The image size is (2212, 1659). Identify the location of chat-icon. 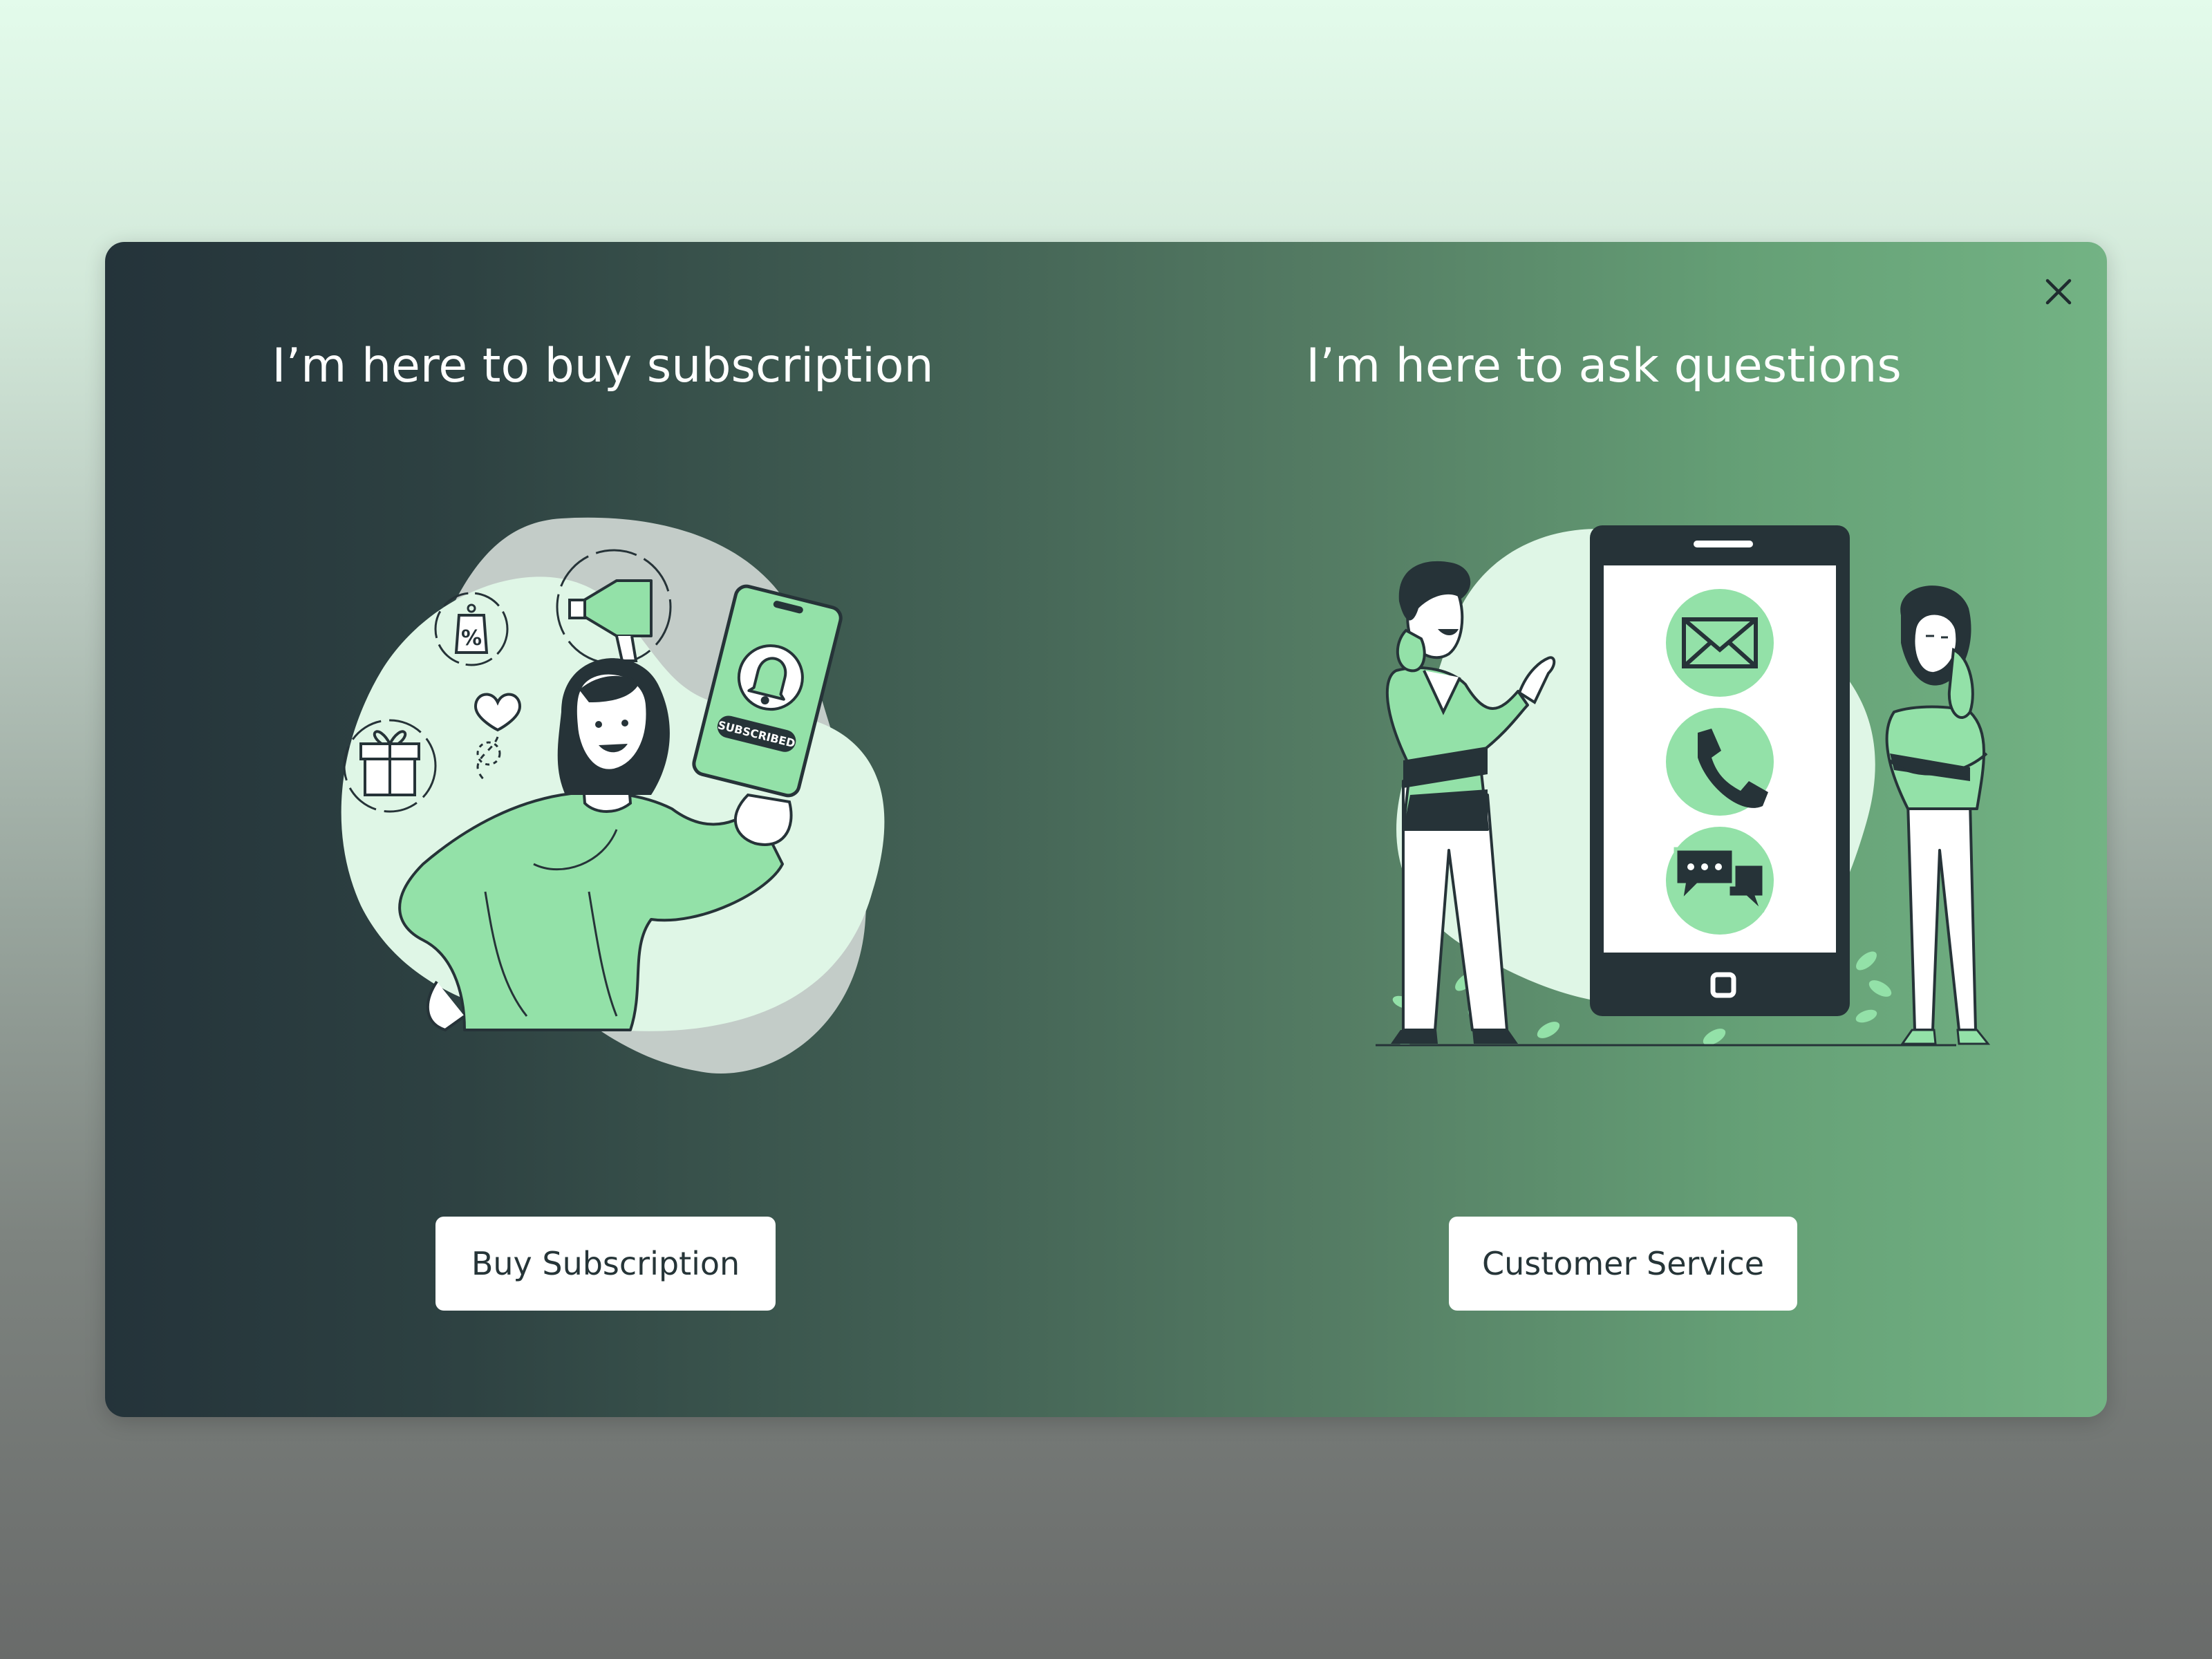
(1720, 881).